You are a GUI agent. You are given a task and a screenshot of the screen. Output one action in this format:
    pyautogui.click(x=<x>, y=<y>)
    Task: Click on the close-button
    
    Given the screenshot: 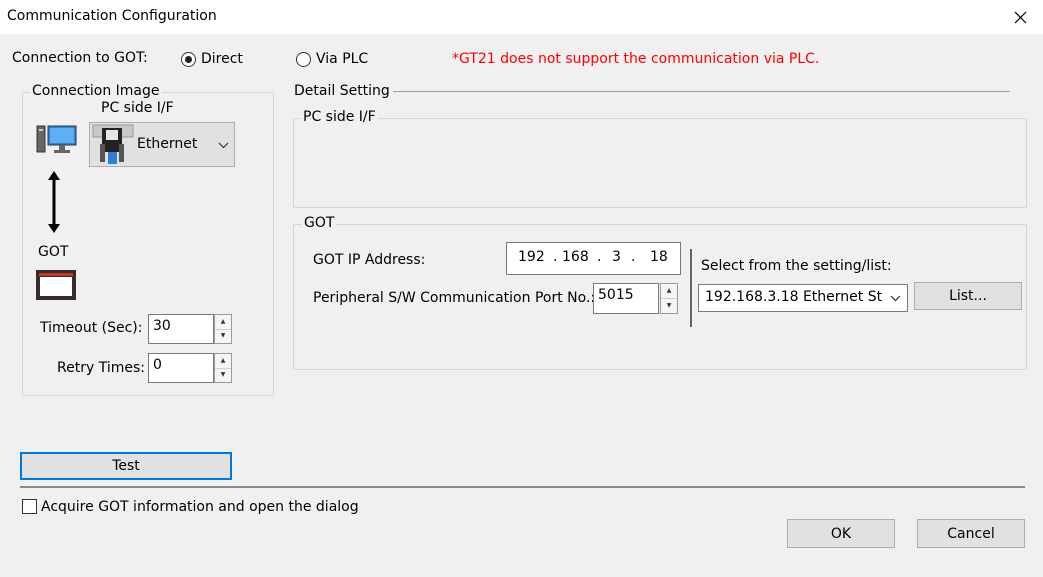 What is the action you would take?
    pyautogui.click(x=1020, y=17)
    